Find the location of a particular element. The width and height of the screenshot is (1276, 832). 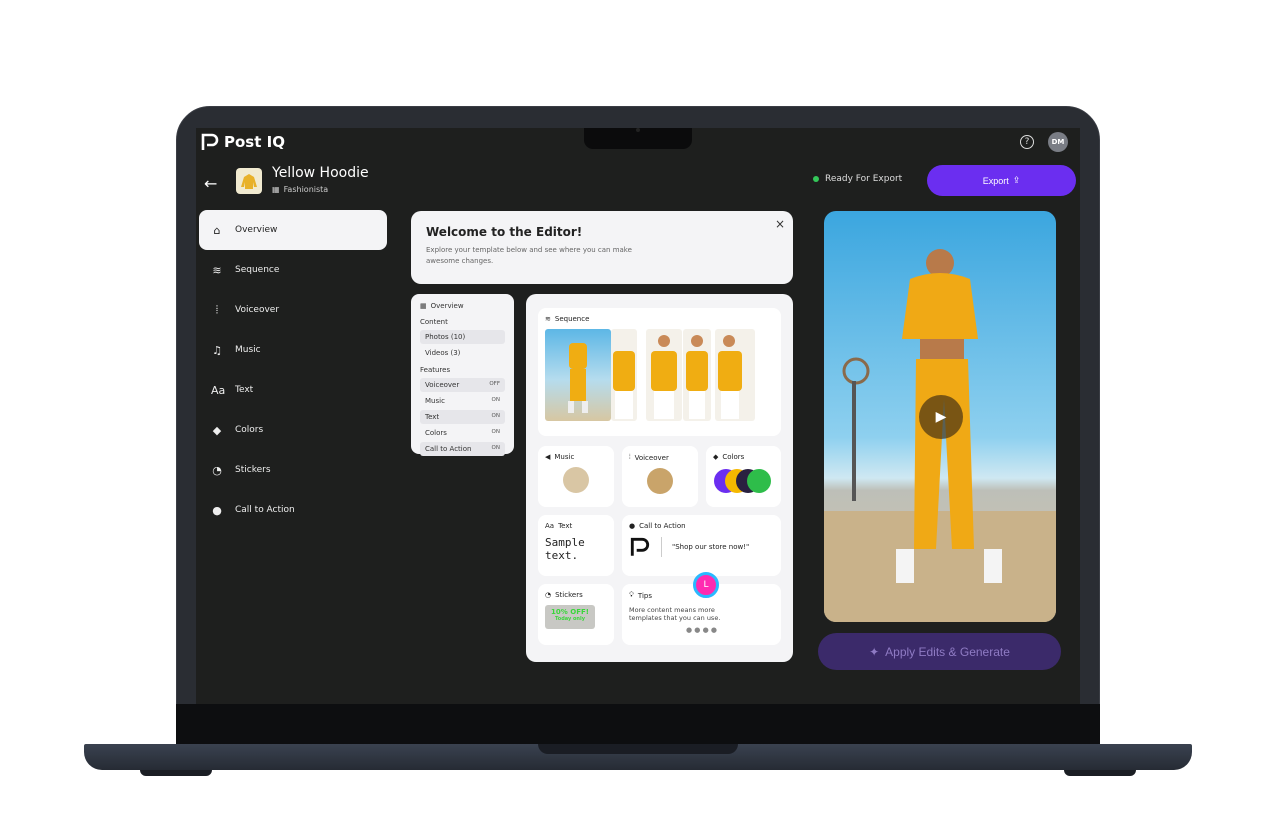

content-item: Photos (10) is located at coordinates (462, 337).